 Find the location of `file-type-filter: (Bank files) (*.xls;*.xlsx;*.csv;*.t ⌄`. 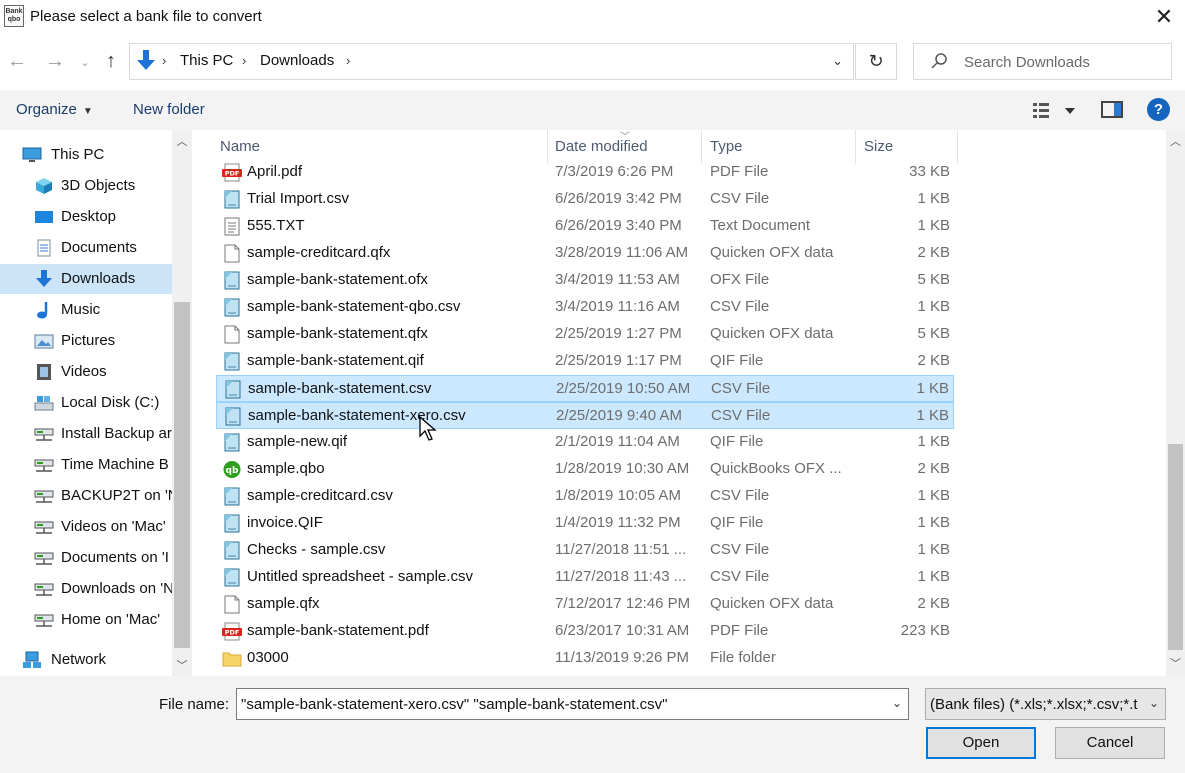

file-type-filter: (Bank files) (*.xls;*.xlsx;*.csv;*.t ⌄ is located at coordinates (1045, 704).